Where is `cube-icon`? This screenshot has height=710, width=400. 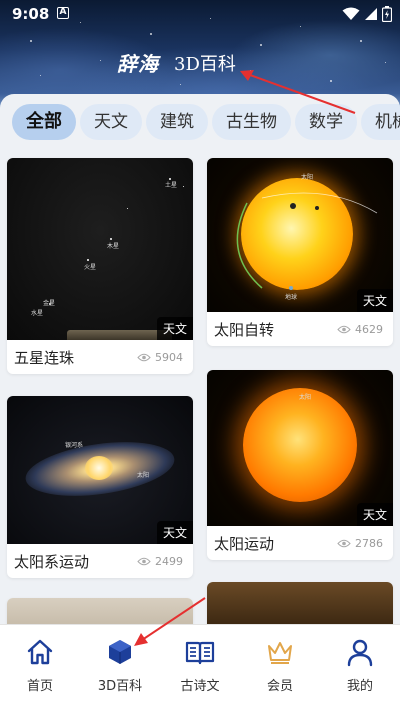
cube-icon is located at coordinates (120, 652).